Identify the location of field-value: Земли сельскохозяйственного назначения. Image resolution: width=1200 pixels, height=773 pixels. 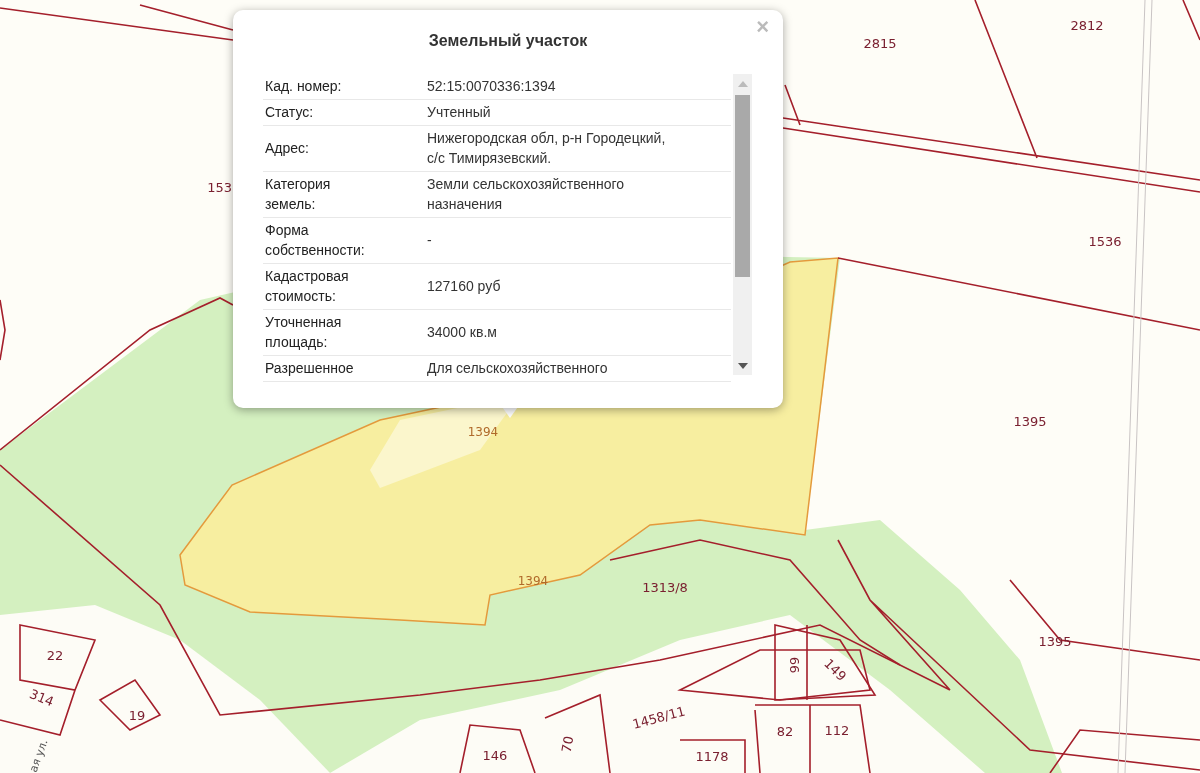
(526, 194).